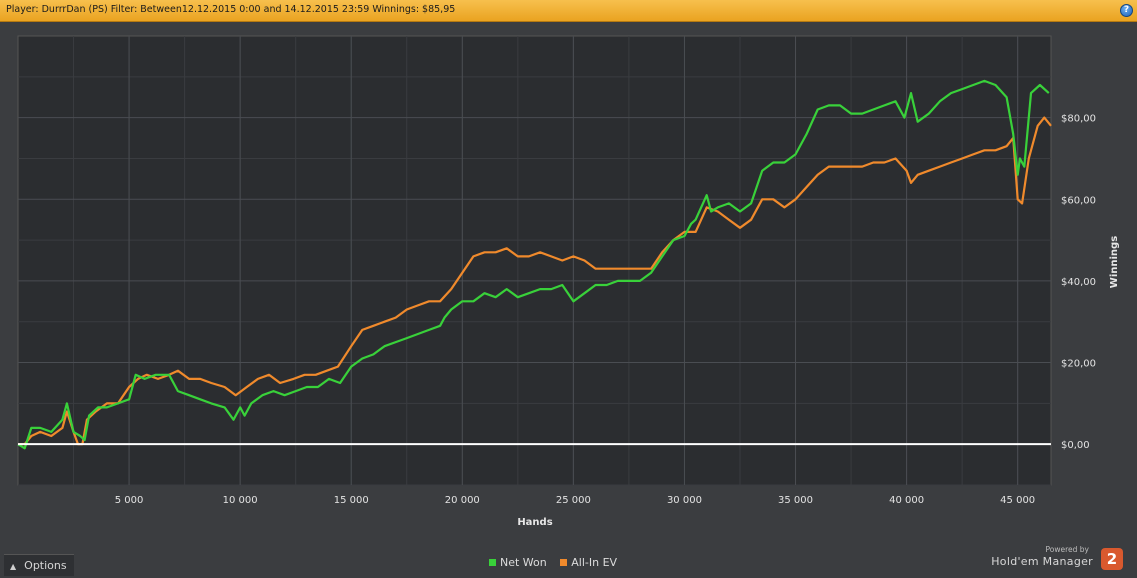 Image resolution: width=1137 pixels, height=578 pixels. I want to click on x-tick-label: 15 000, so click(351, 500).